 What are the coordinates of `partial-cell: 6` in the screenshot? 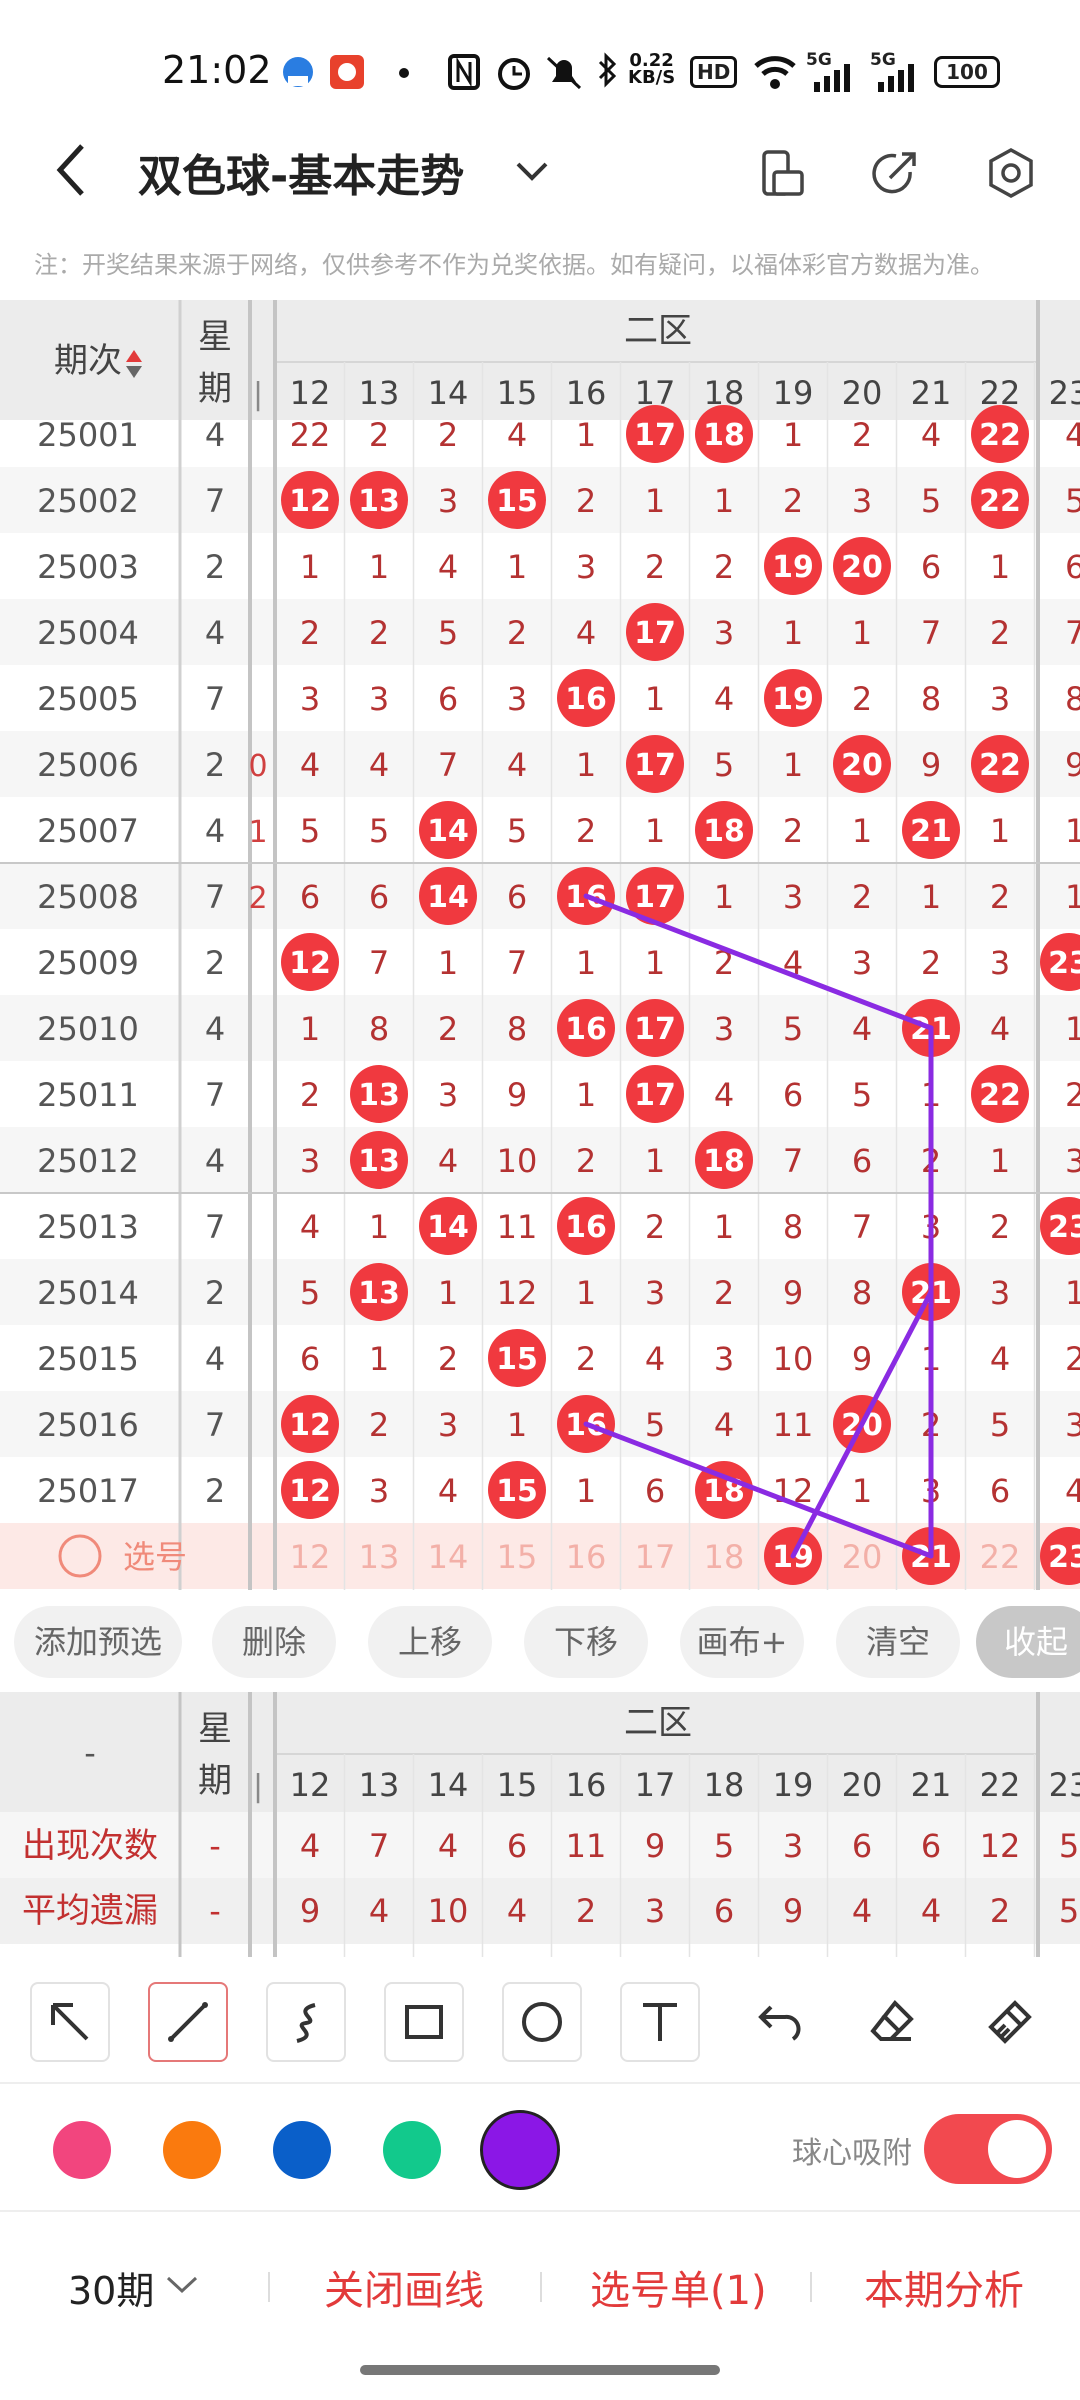 It's located at (1072, 567).